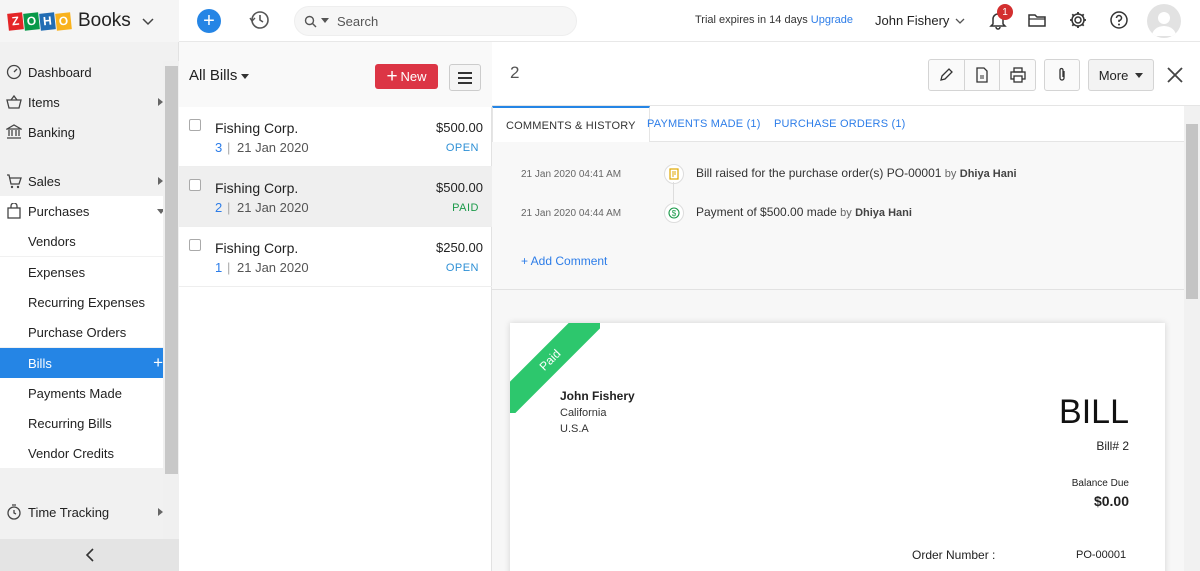  I want to click on close-icon, so click(1175, 75).